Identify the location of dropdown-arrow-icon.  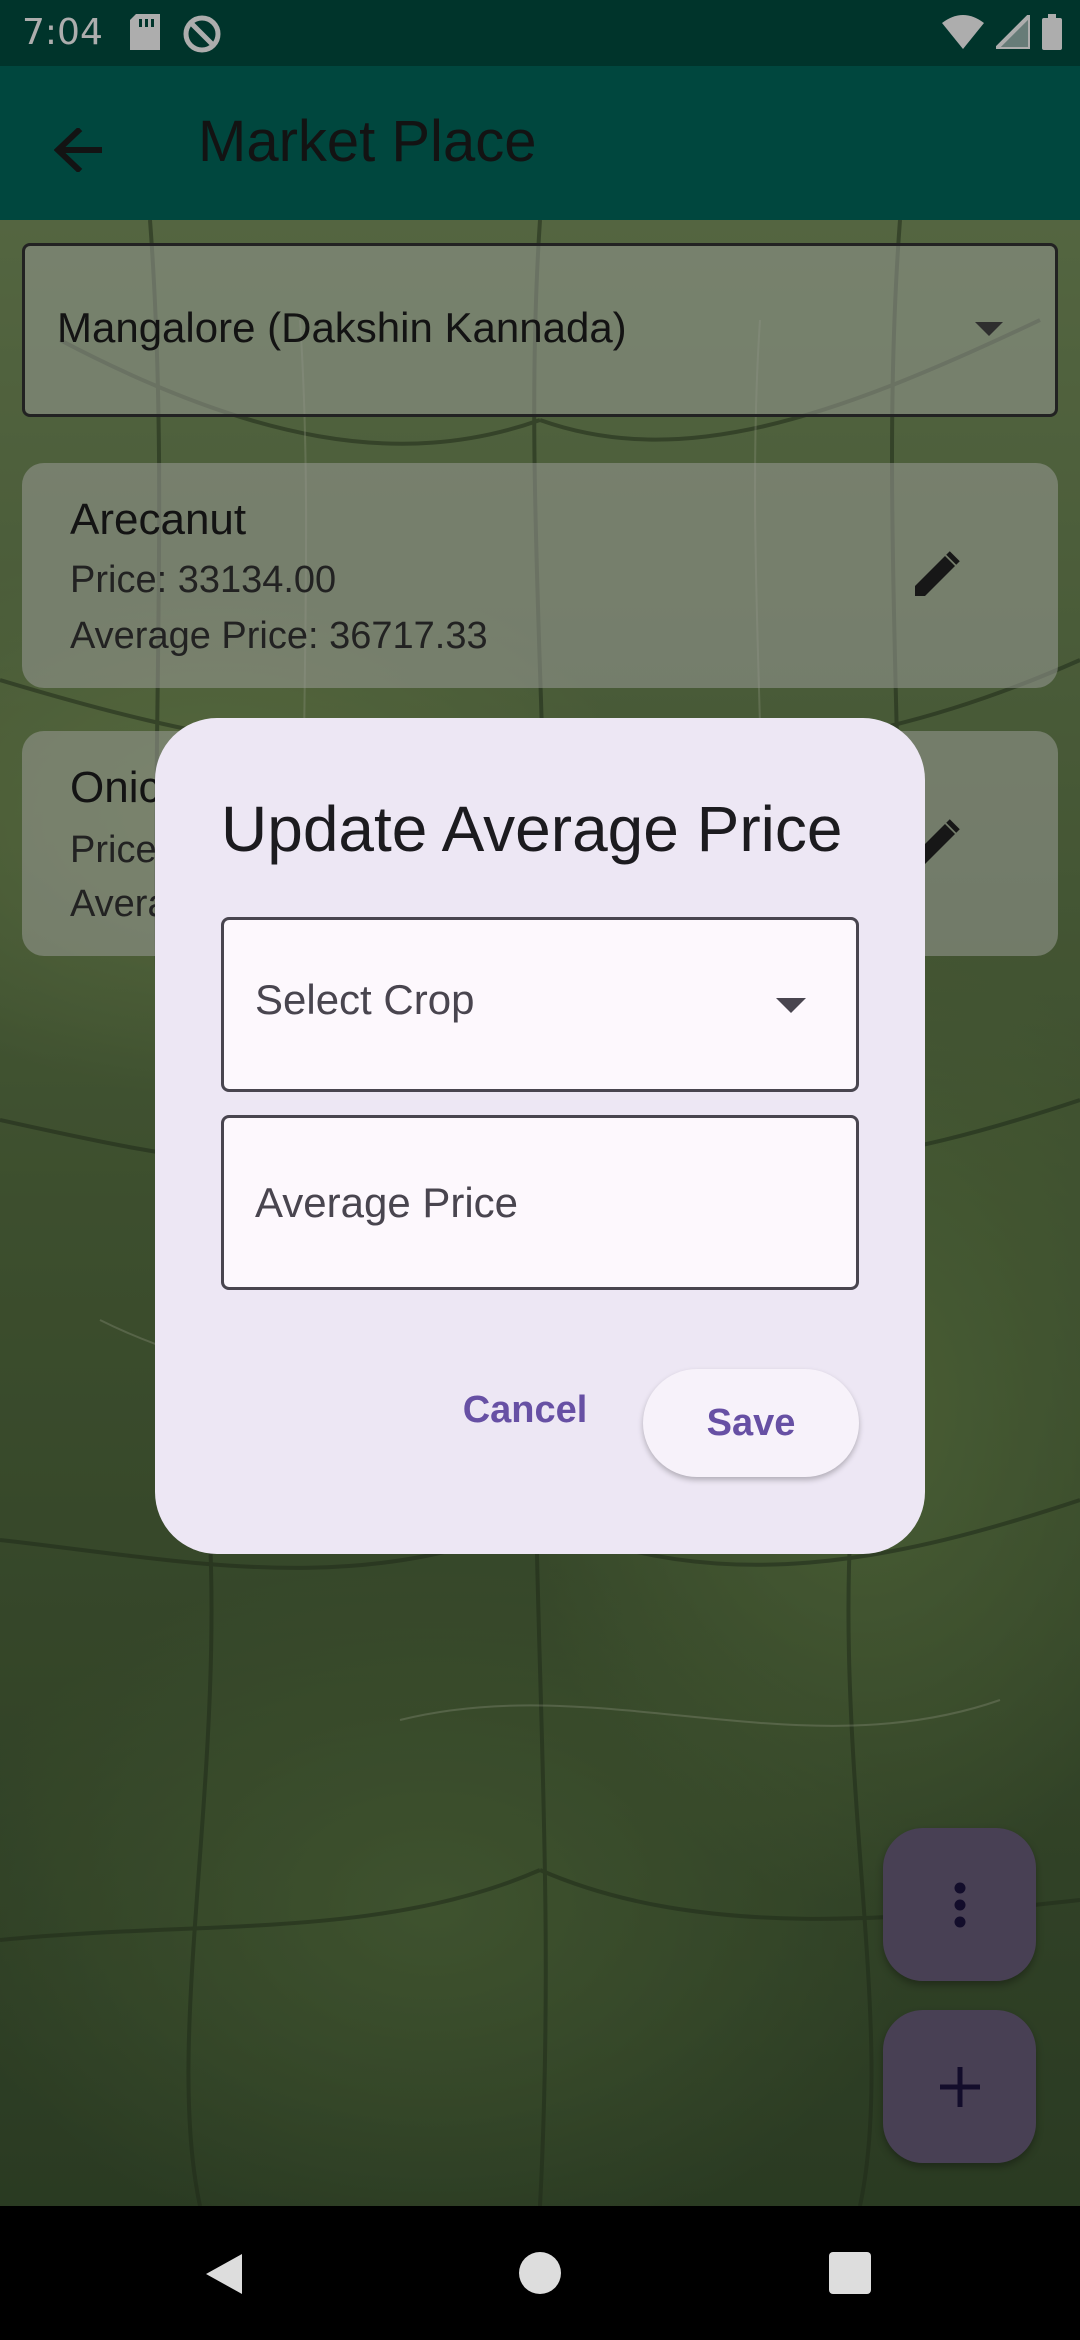
(791, 1005).